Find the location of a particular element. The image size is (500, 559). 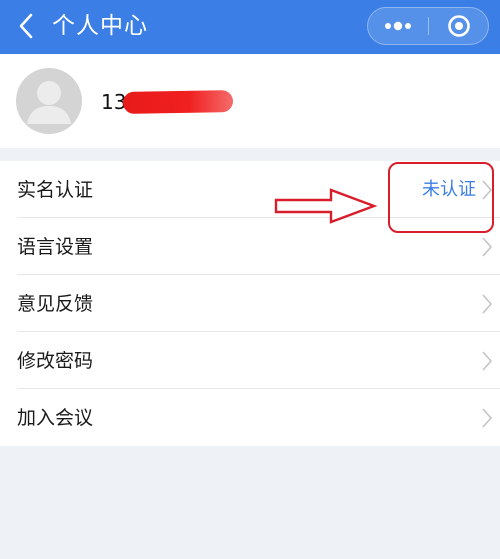

back-button is located at coordinates (26, 26).